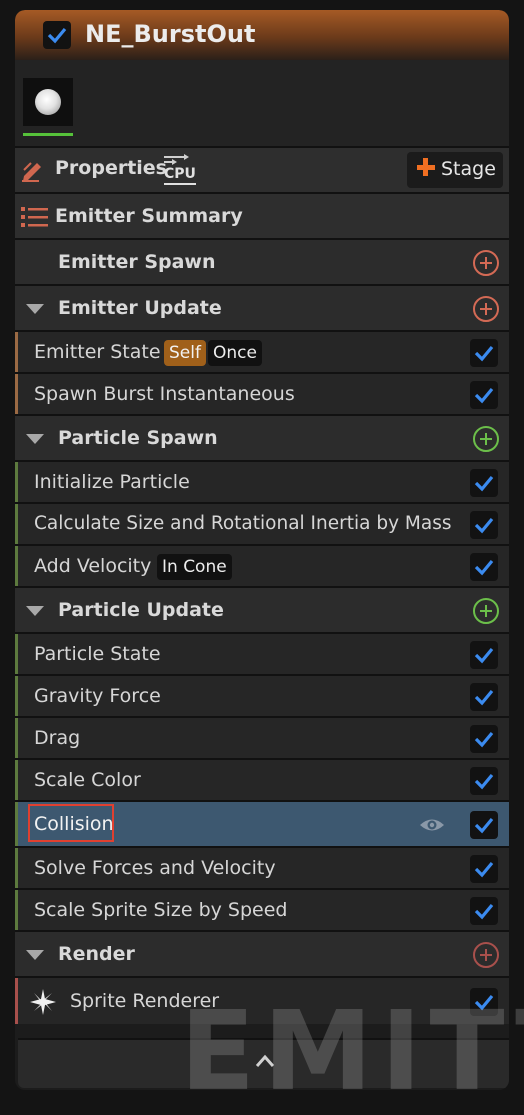 The width and height of the screenshot is (524, 1115). I want to click on module-row: Spawn Burst Instantaneous, so click(262, 393).